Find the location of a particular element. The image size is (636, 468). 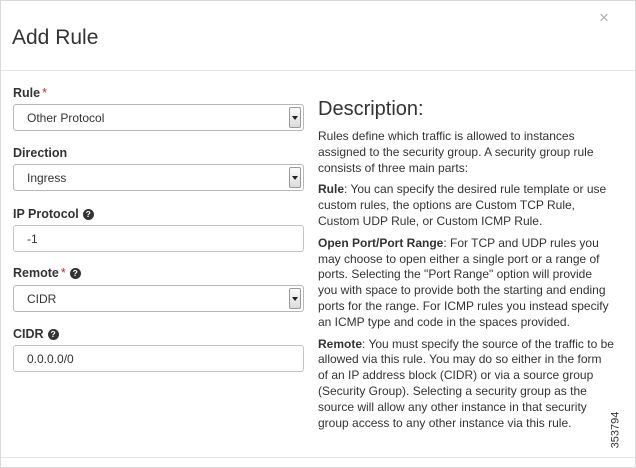

direction-label: Direction is located at coordinates (40, 153).